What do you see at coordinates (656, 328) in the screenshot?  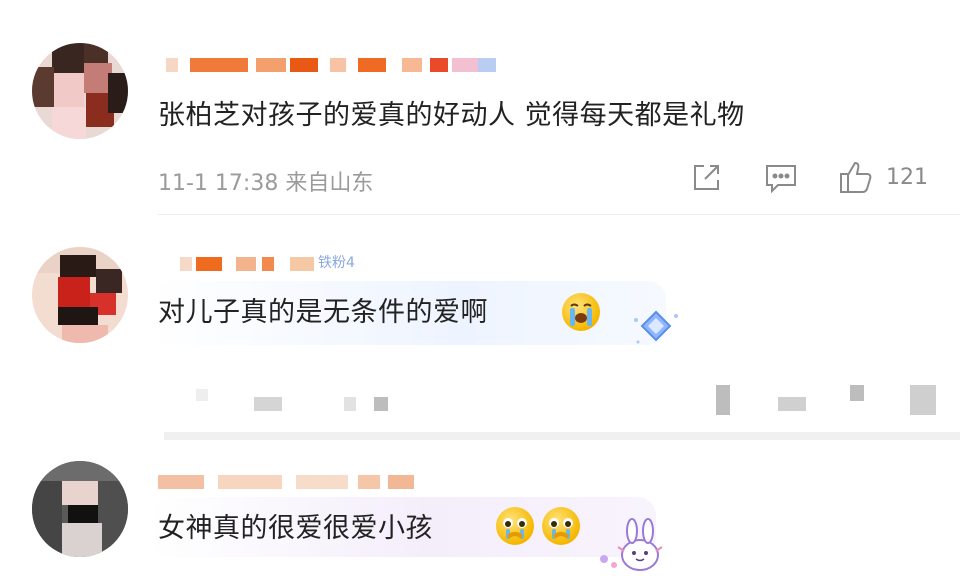 I see `diamond-badge` at bounding box center [656, 328].